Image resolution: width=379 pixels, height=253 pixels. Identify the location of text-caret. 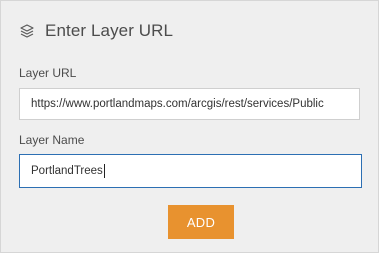
(104, 170).